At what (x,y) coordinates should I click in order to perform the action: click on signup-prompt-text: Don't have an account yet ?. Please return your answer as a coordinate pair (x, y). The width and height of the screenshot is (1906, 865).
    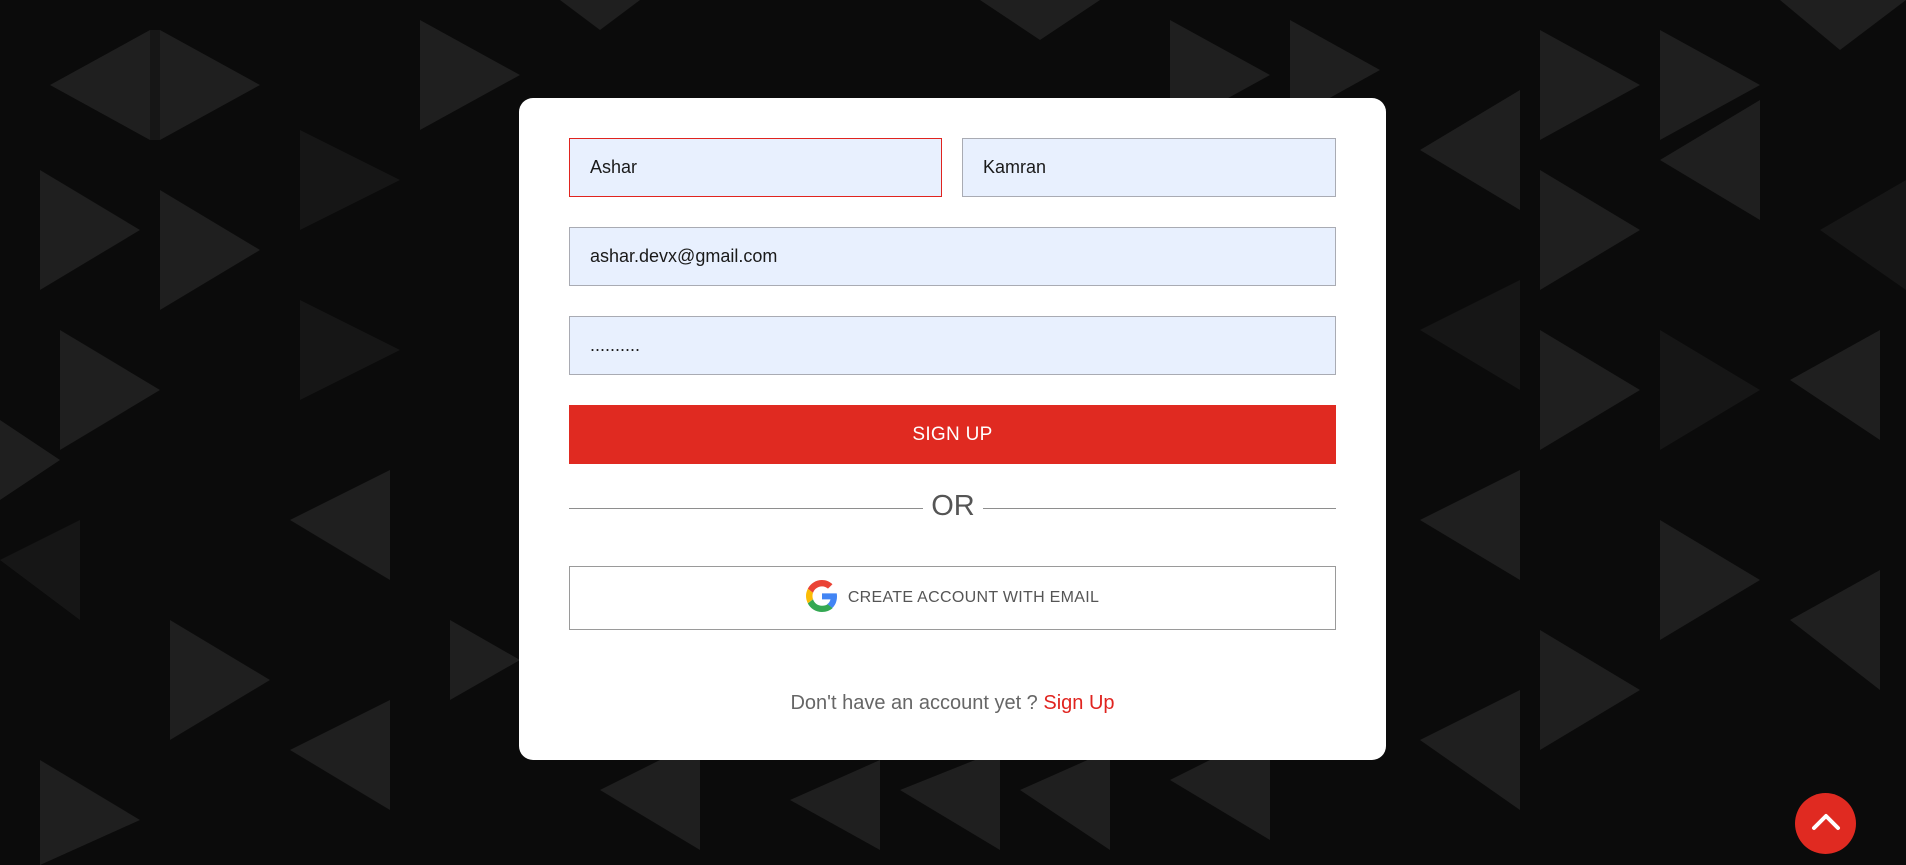
    Looking at the image, I should click on (917, 703).